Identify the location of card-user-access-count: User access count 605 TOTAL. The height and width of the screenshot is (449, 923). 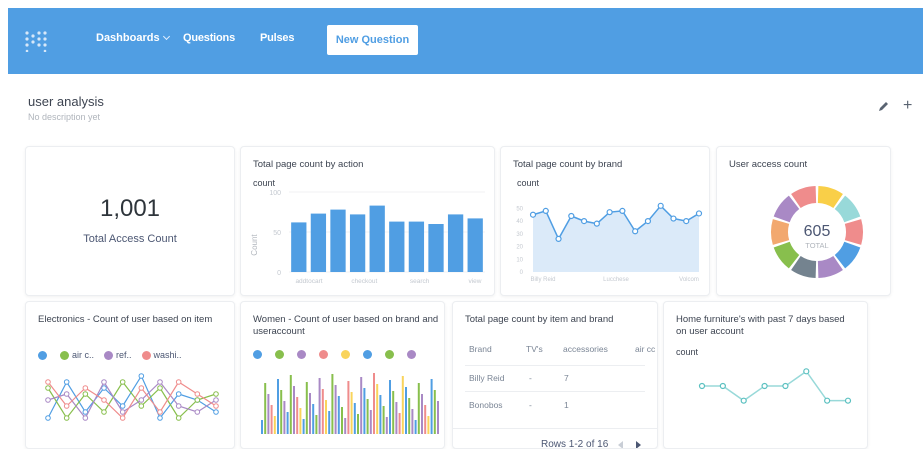
(803, 221).